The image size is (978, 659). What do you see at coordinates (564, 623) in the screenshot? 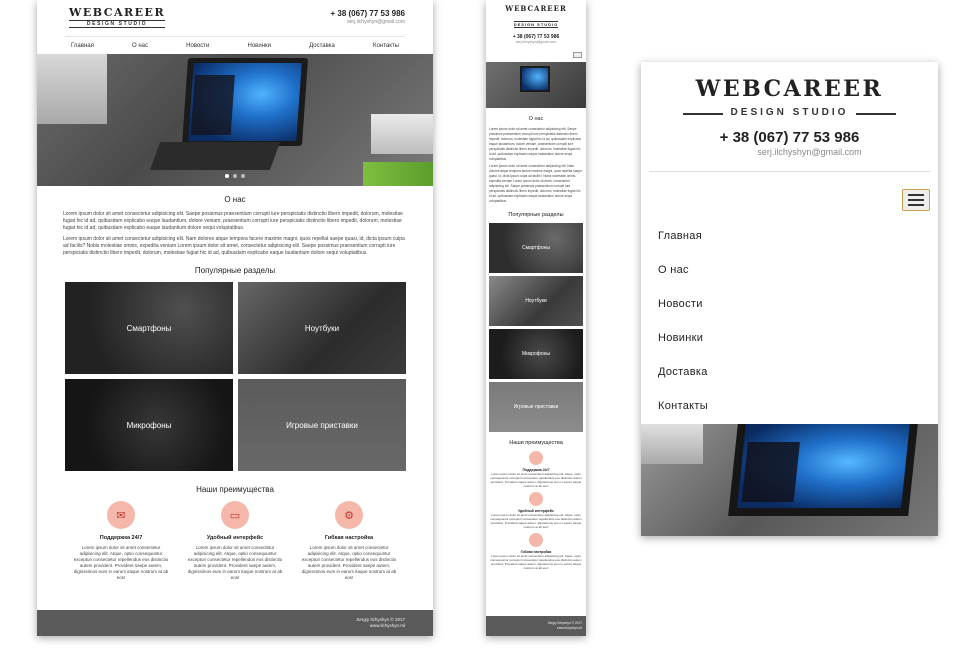
I see `footer-copyright: Sergiy Ilchyshyn © 2017` at bounding box center [564, 623].